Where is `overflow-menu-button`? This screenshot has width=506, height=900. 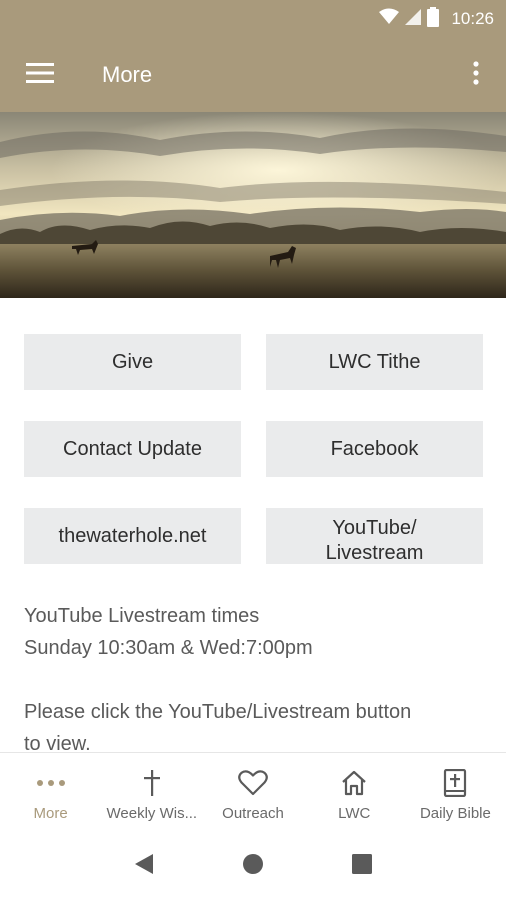
overflow-menu-button is located at coordinates (476, 75).